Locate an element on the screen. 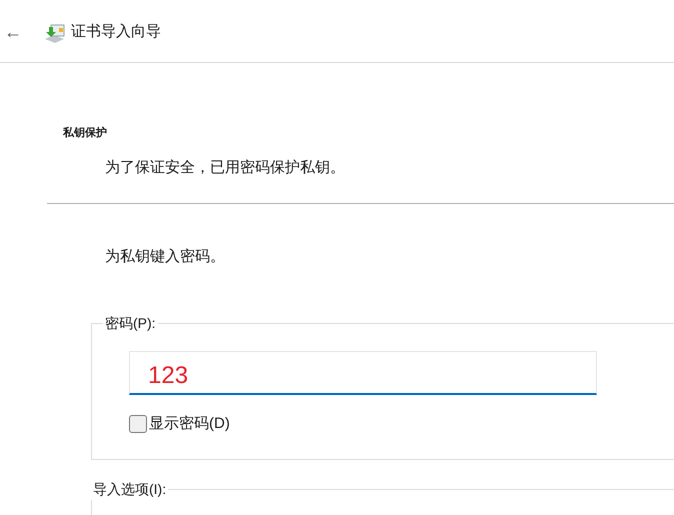  window-title: 证书导入向导 is located at coordinates (116, 32).